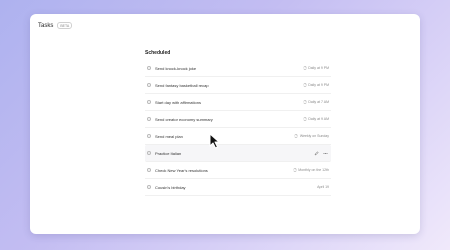  I want to click on task-label: Send creator economy summary, so click(184, 119).